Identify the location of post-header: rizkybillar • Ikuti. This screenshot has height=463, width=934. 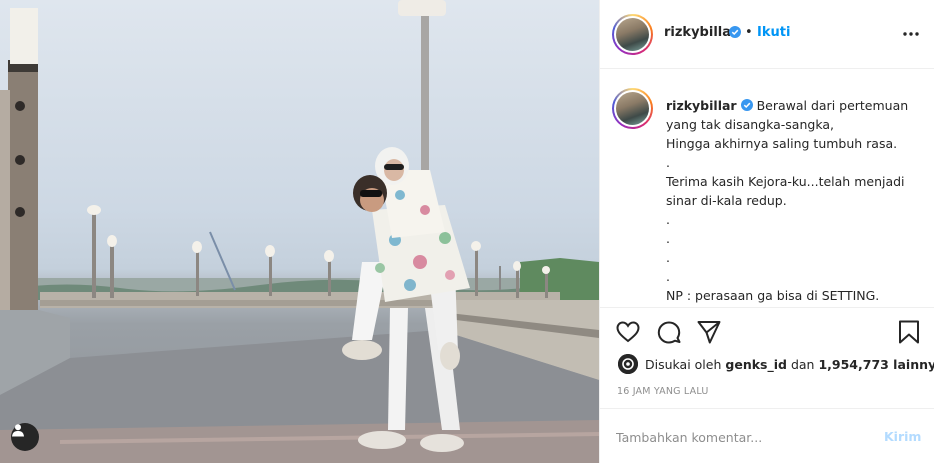
(767, 34).